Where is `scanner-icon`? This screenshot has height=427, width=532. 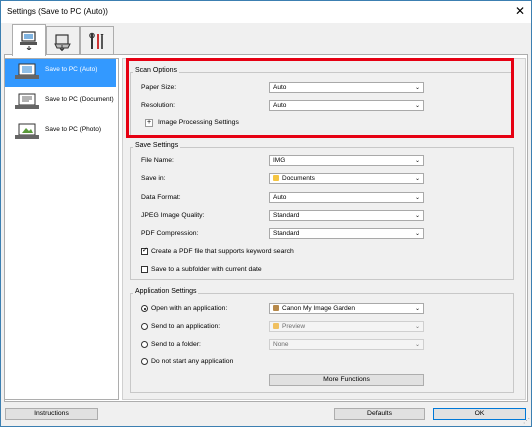 scanner-icon is located at coordinates (62, 43).